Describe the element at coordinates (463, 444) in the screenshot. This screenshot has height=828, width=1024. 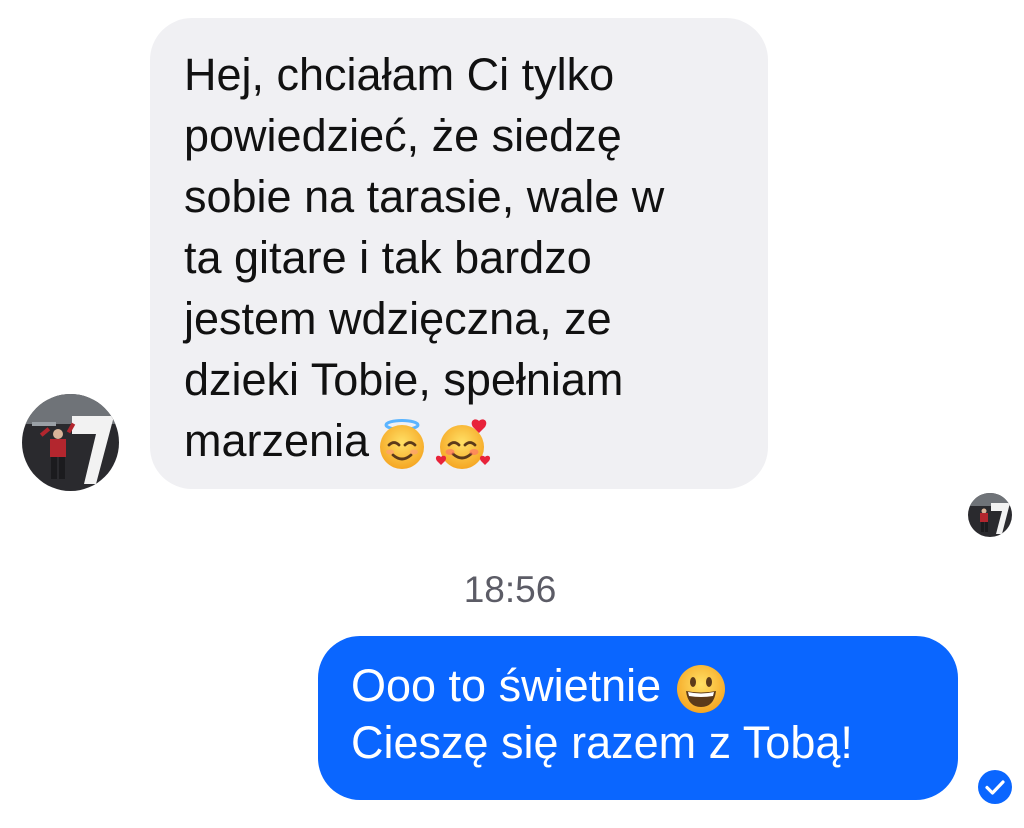
I see `smiling-face-with-hearts-icon` at that location.